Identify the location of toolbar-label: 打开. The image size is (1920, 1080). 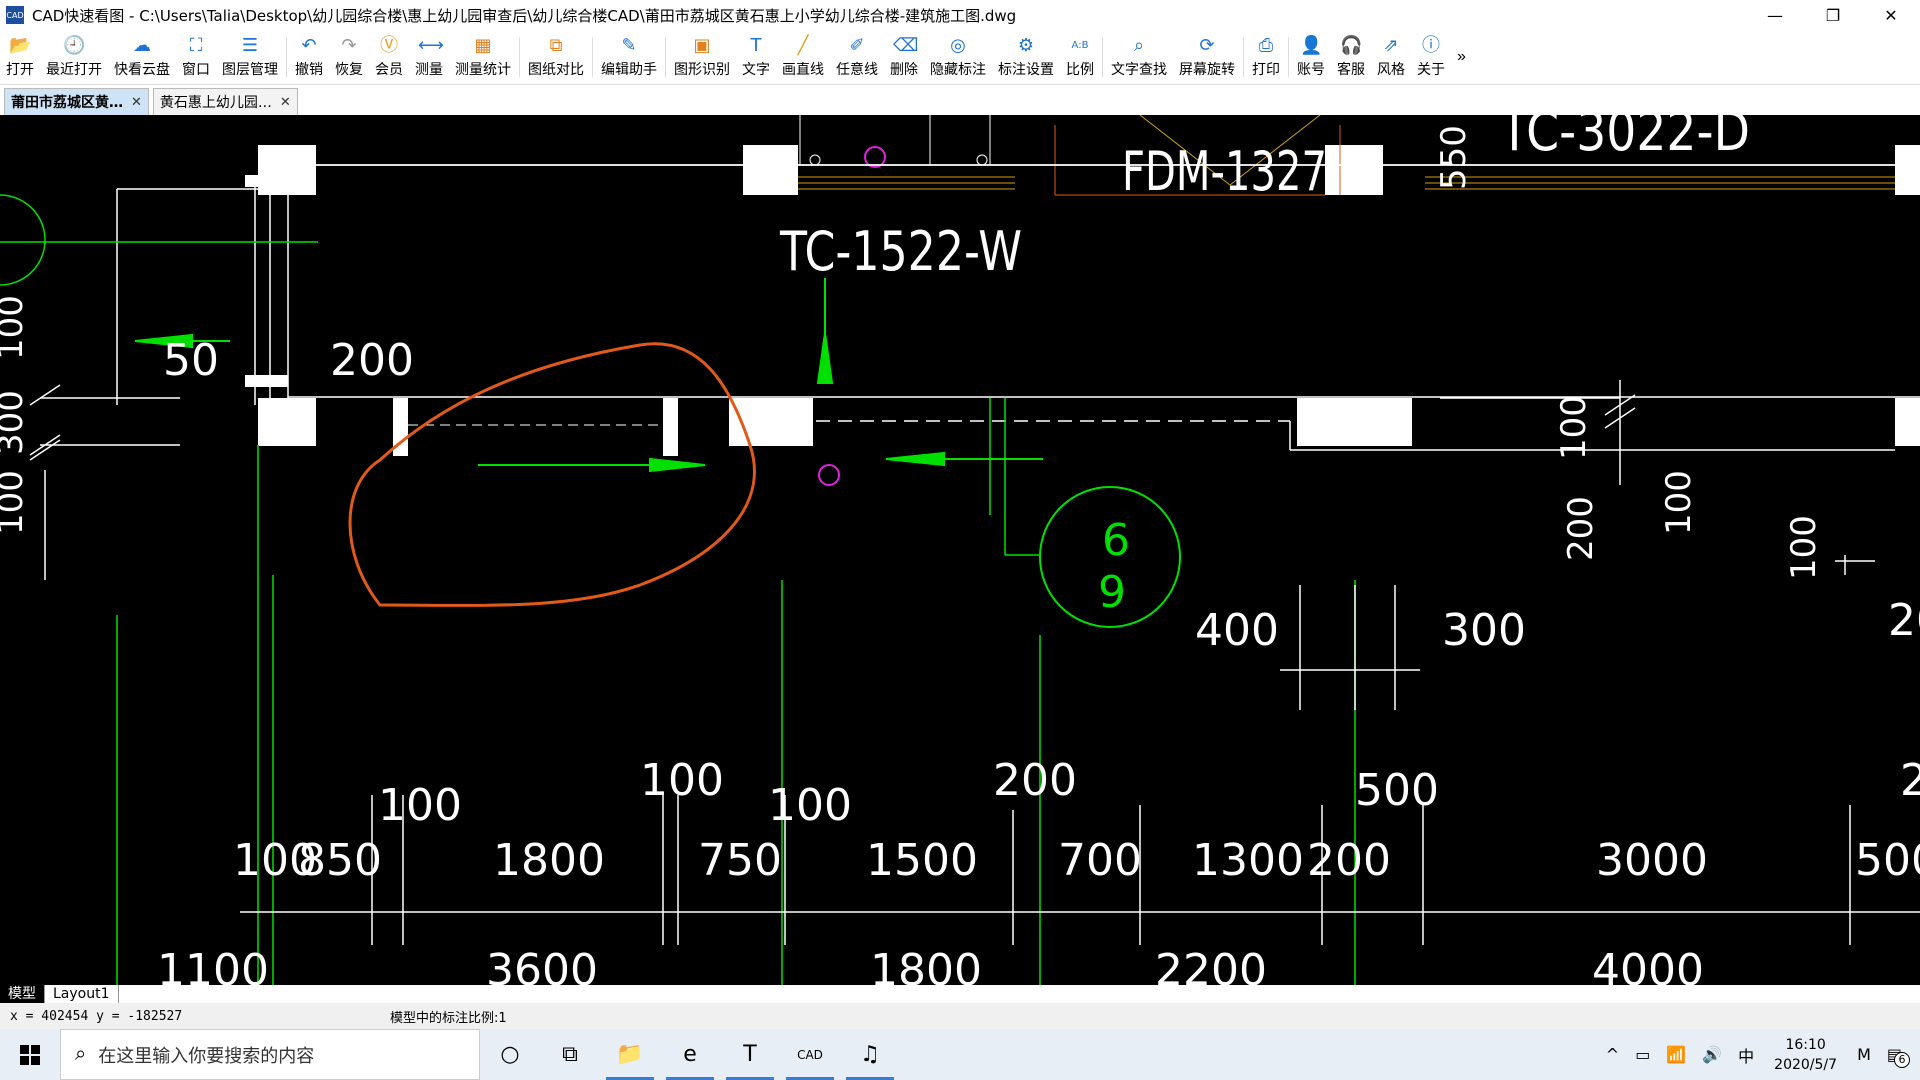
(20, 70).